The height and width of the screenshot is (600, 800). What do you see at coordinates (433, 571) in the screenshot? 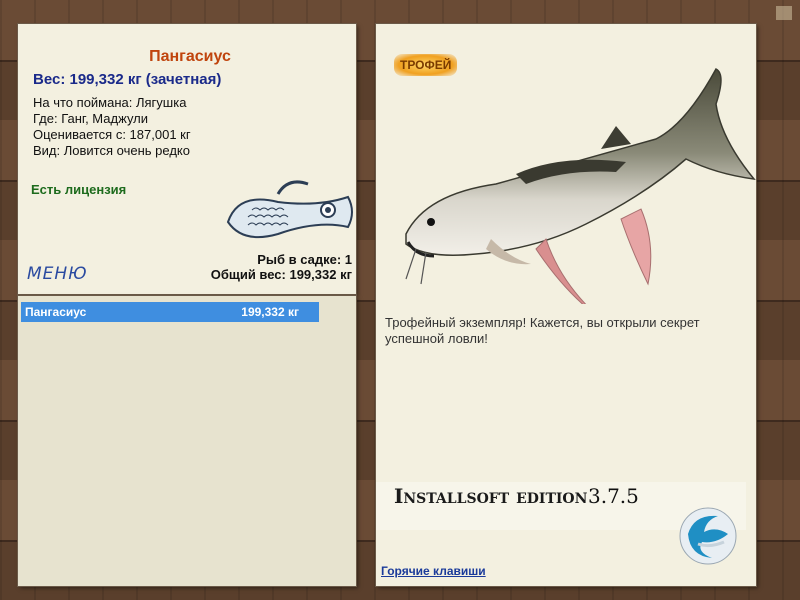
I see `hotkeys-link: Горячие клавиши` at bounding box center [433, 571].